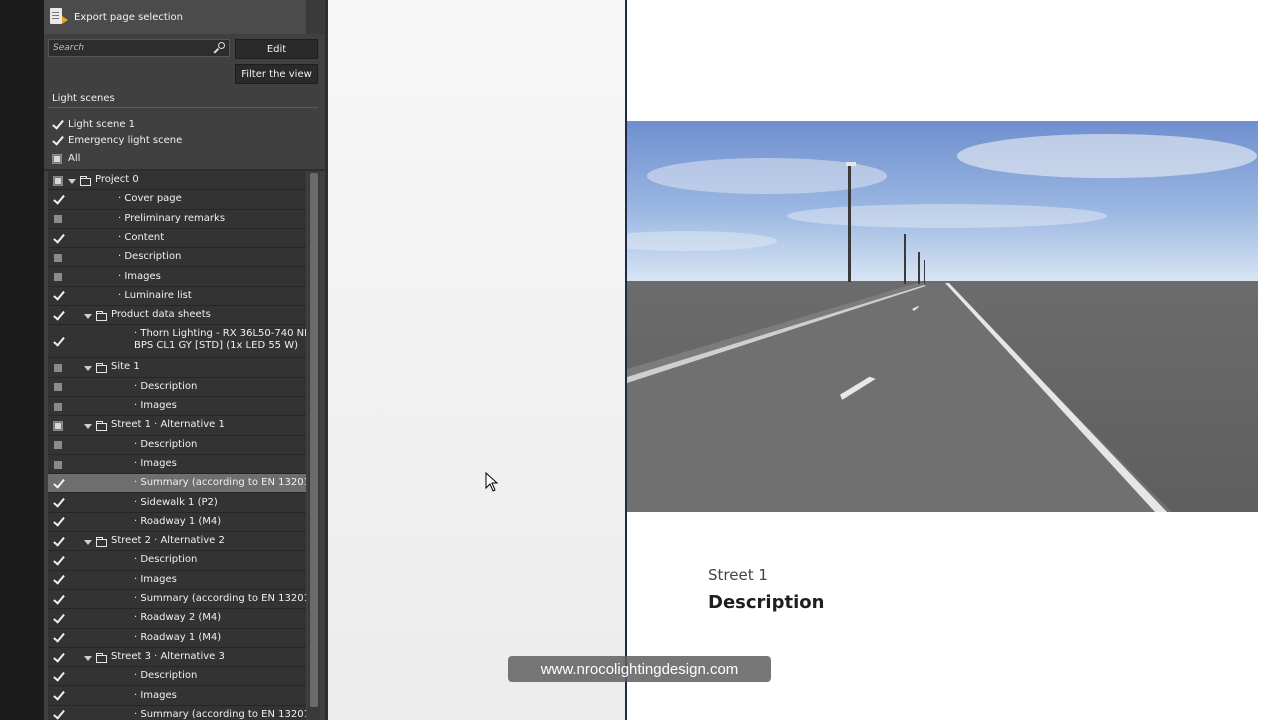  What do you see at coordinates (22, 360) in the screenshot?
I see `left-dark-strip` at bounding box center [22, 360].